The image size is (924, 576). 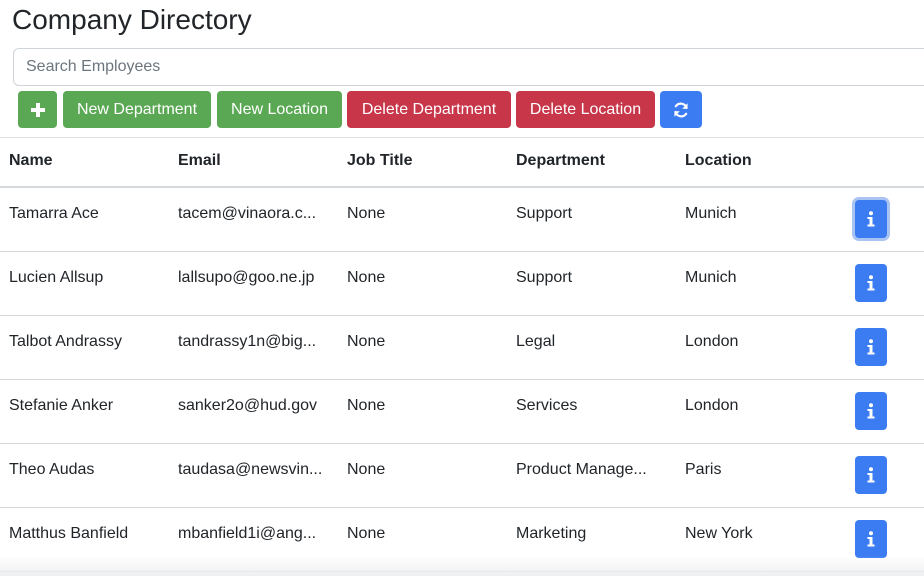 What do you see at coordinates (560, 161) in the screenshot?
I see `column-header-department: Department` at bounding box center [560, 161].